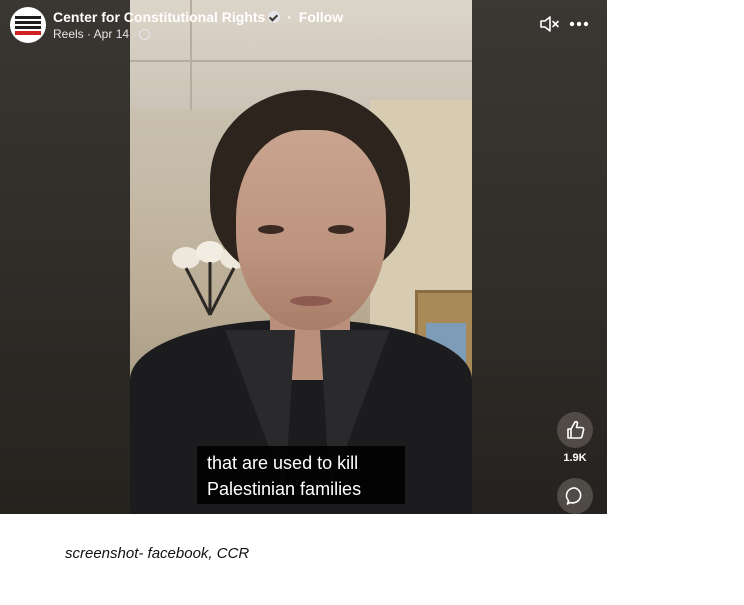 The image size is (744, 605). I want to click on thumbs-up-icon, so click(576, 429).